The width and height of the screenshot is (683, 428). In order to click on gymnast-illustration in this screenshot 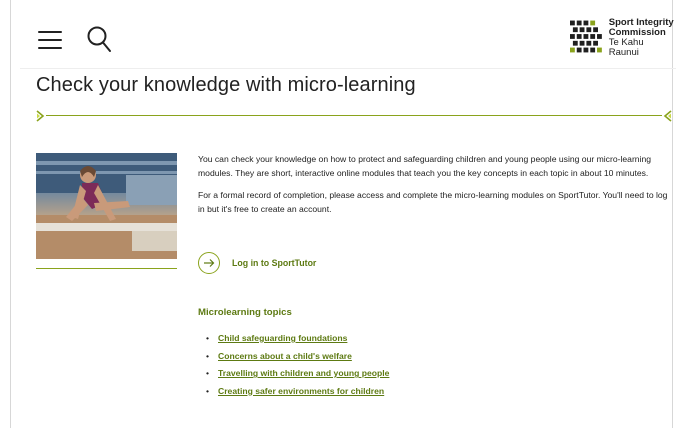, I will do `click(106, 206)`.